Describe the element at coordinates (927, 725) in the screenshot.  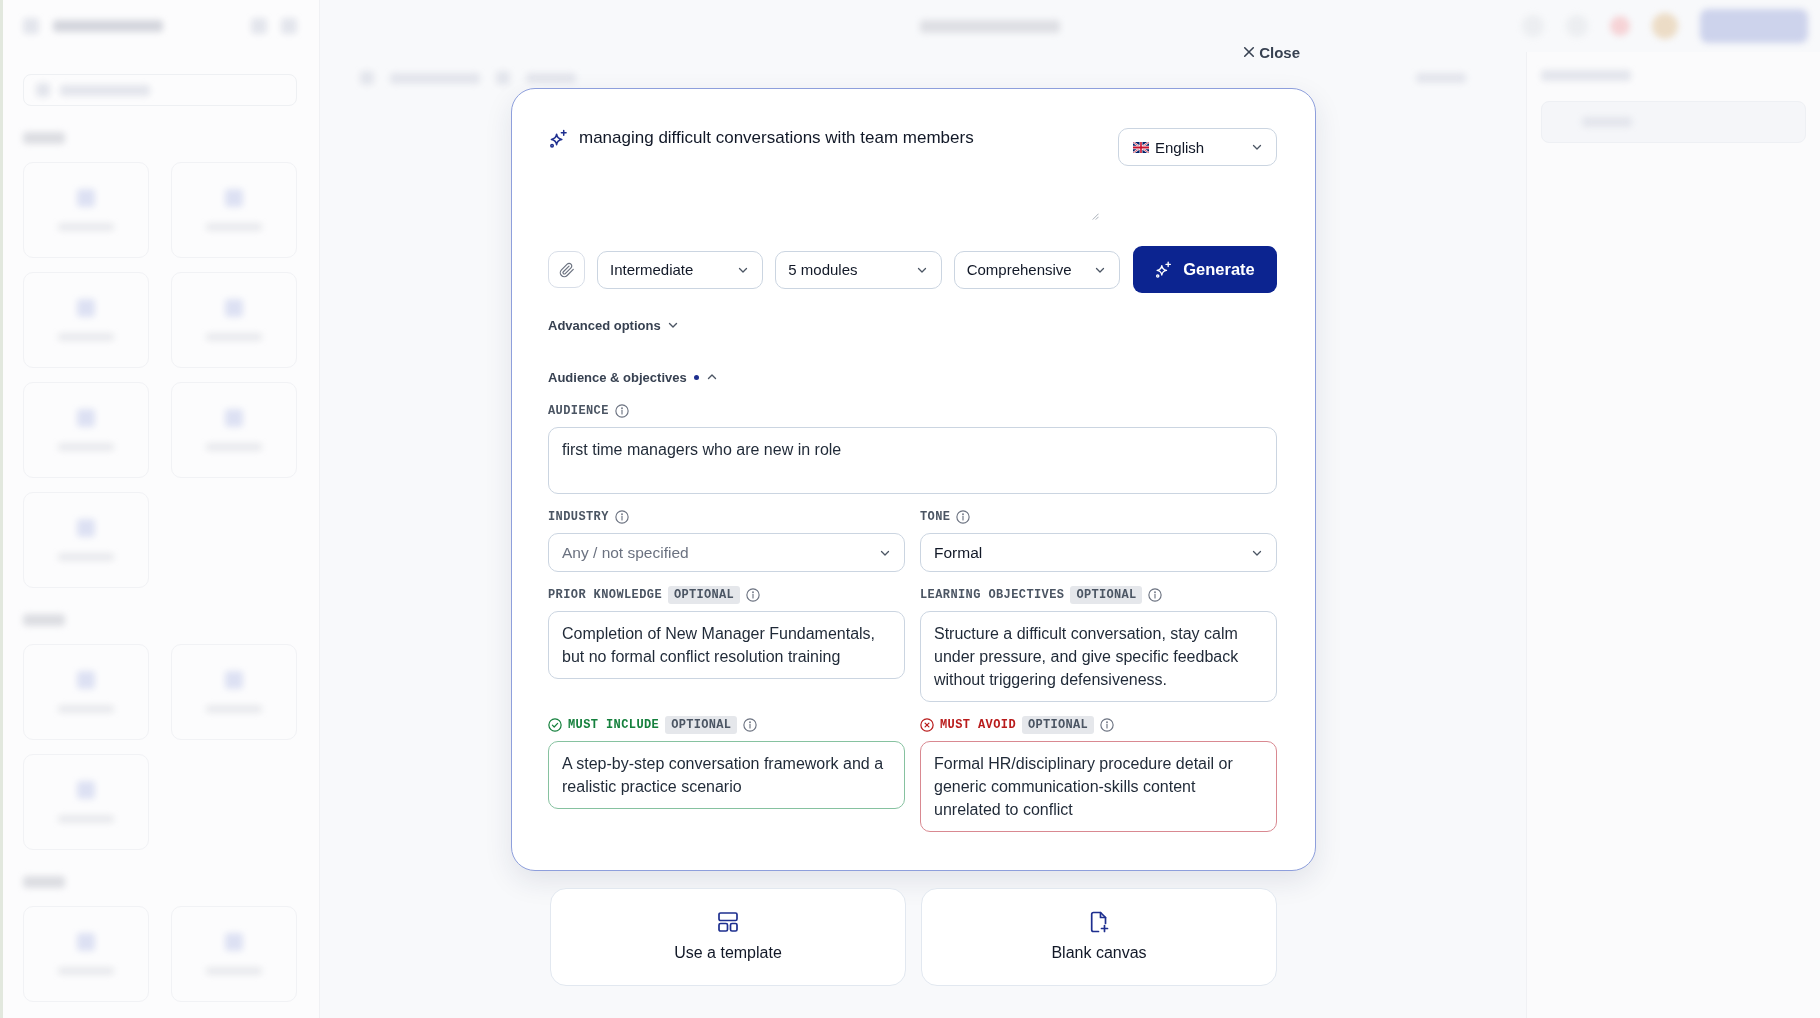
I see `x-circle-icon` at that location.